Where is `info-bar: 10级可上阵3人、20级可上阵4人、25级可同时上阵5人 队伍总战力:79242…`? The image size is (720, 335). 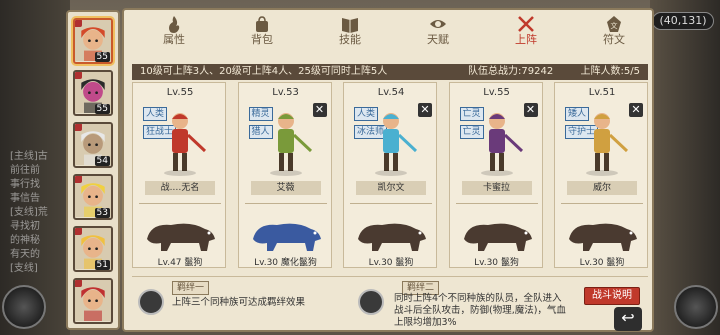 info-bar: 10级可上阵3人、20级可上阵4人、25级可同时上阵5人 队伍总战力:79242… is located at coordinates (390, 72).